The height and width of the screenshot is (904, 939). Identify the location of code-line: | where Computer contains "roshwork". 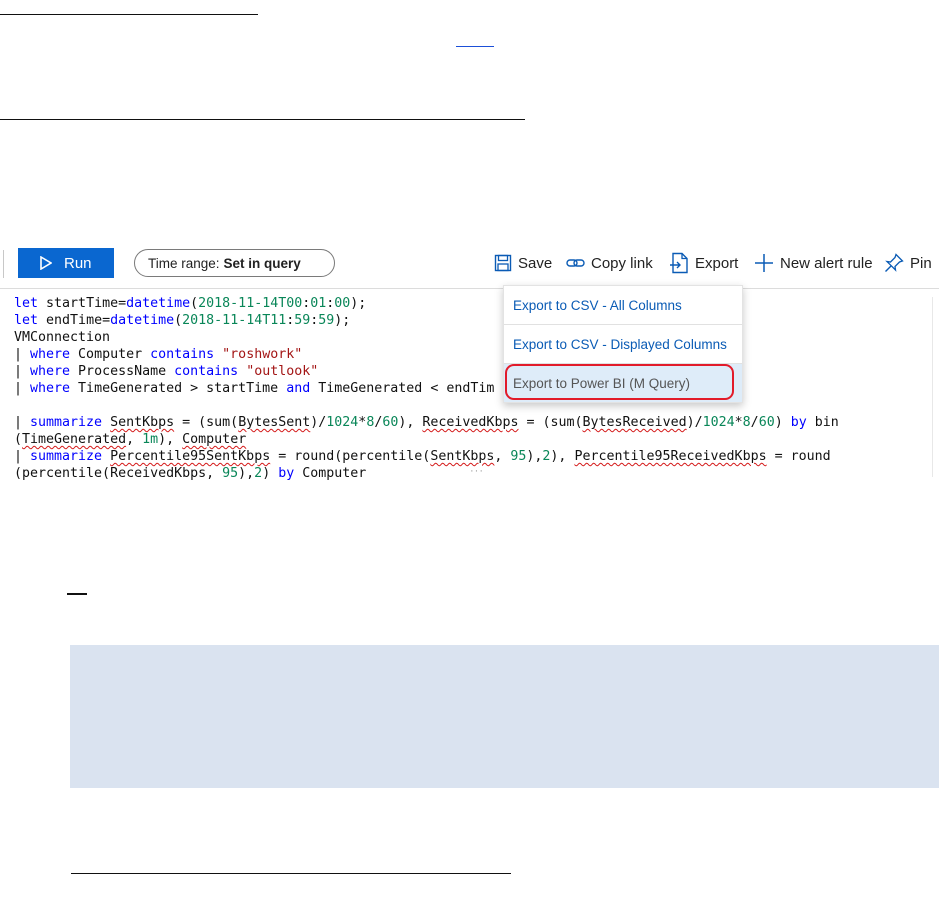
(158, 354).